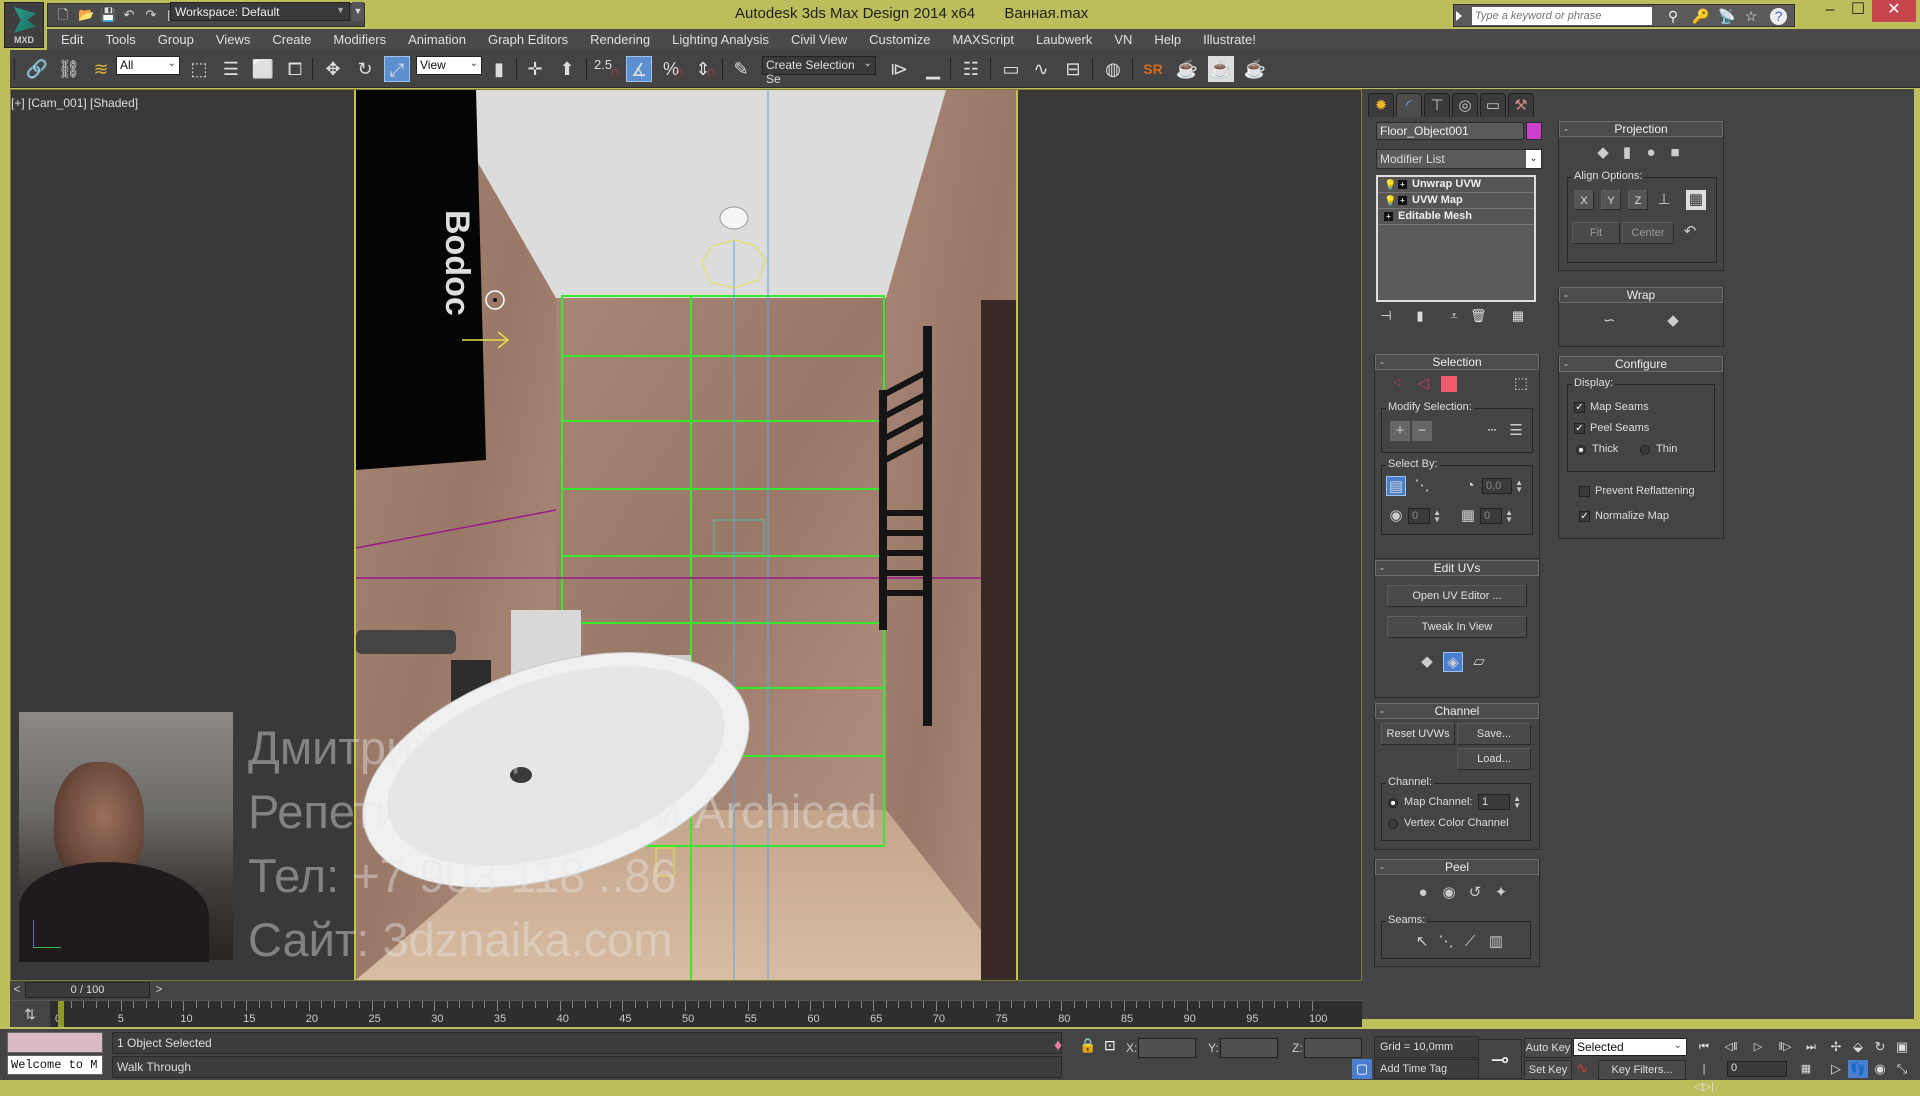 The height and width of the screenshot is (1096, 1920). What do you see at coordinates (199, 69) in the screenshot?
I see `select-object-icon: ⬚` at bounding box center [199, 69].